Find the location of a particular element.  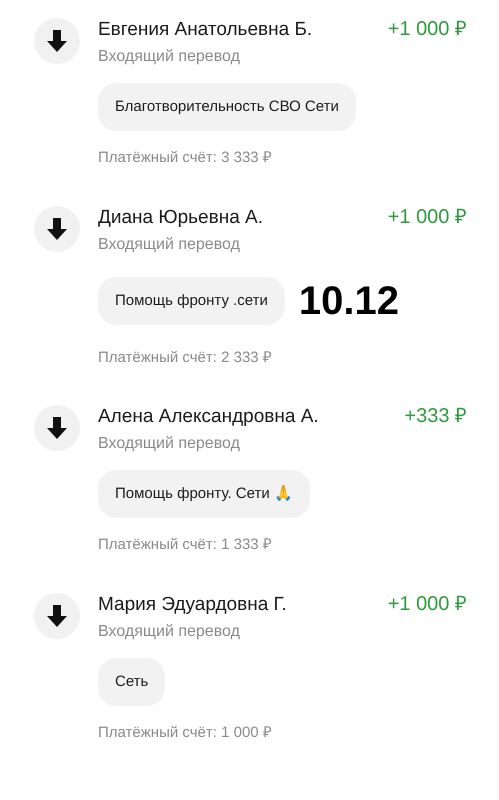

sender-name: Мария Эдуардовна Г. is located at coordinates (192, 604).